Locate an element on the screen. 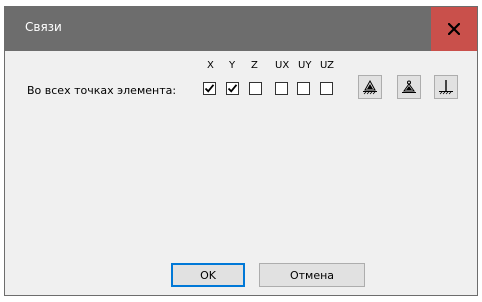  close-icon is located at coordinates (454, 29).